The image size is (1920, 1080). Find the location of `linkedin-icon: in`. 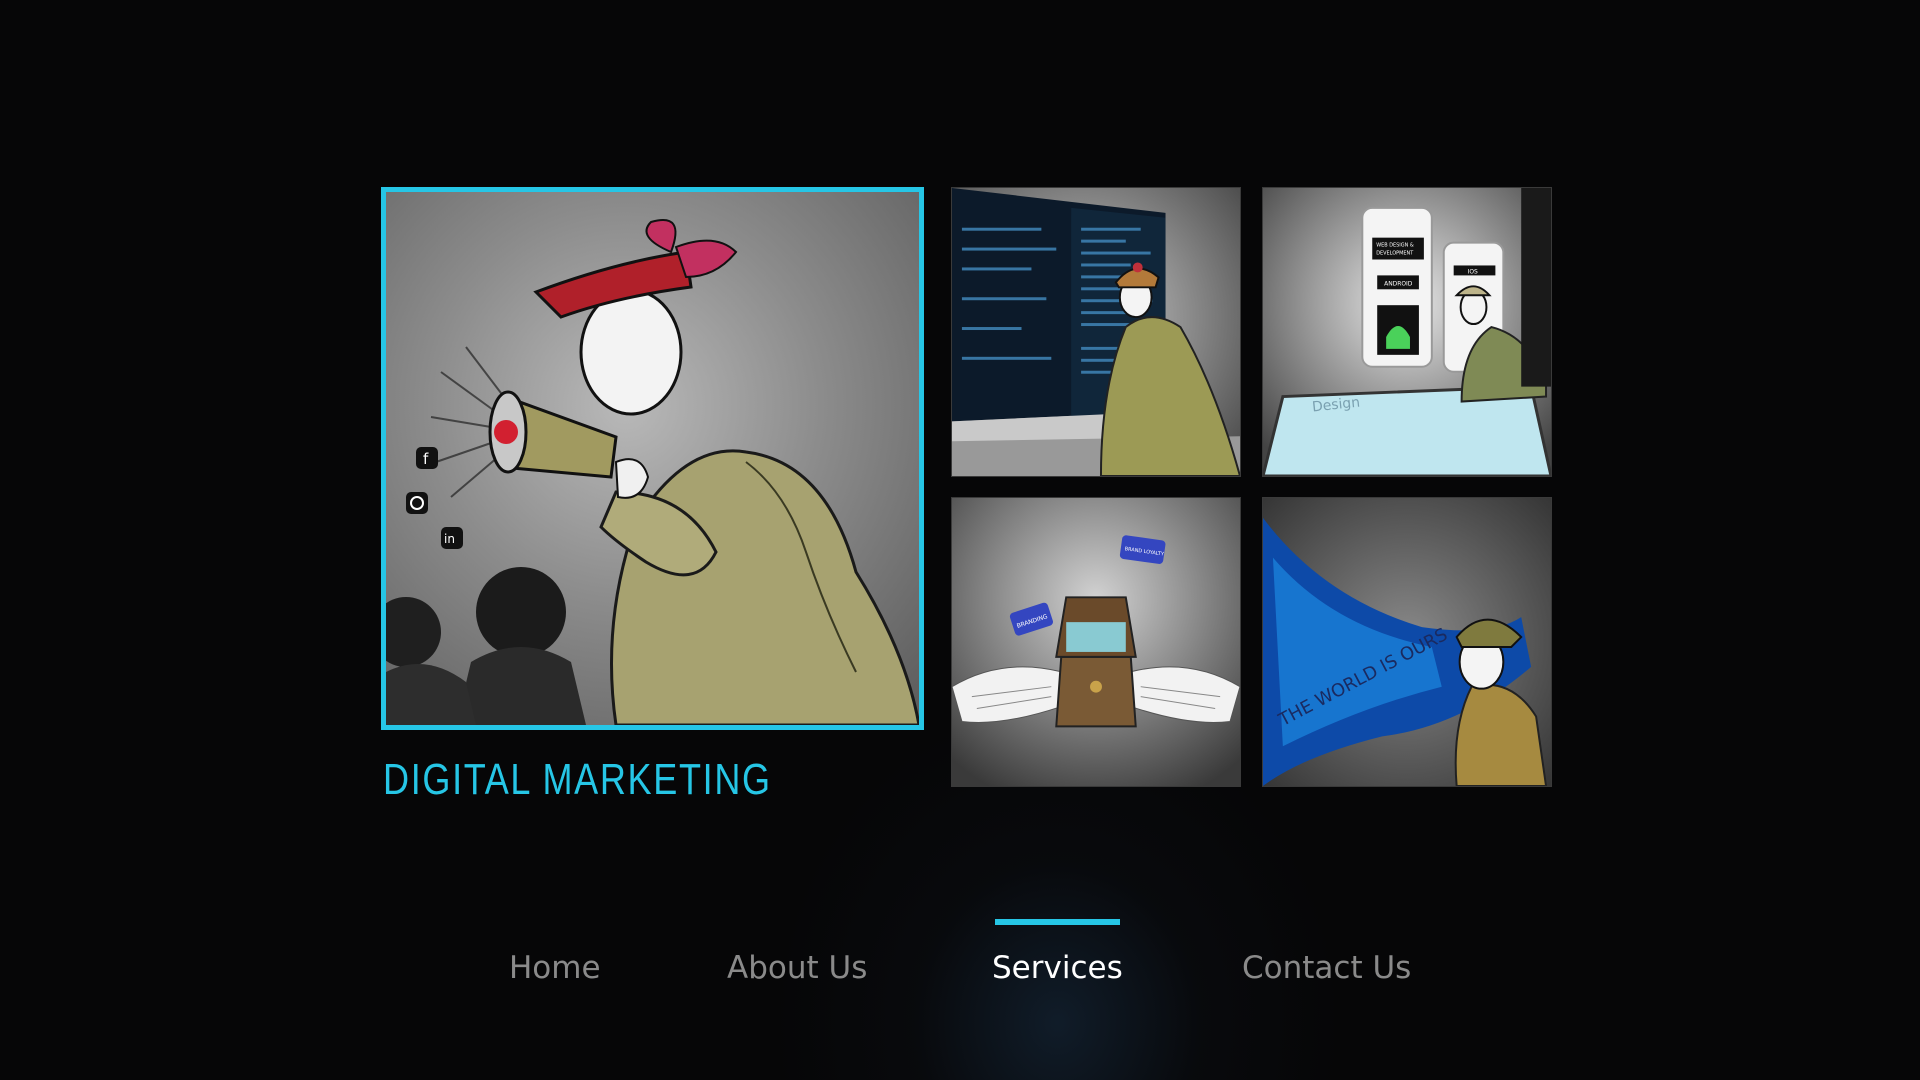

linkedin-icon: in is located at coordinates (449, 539).